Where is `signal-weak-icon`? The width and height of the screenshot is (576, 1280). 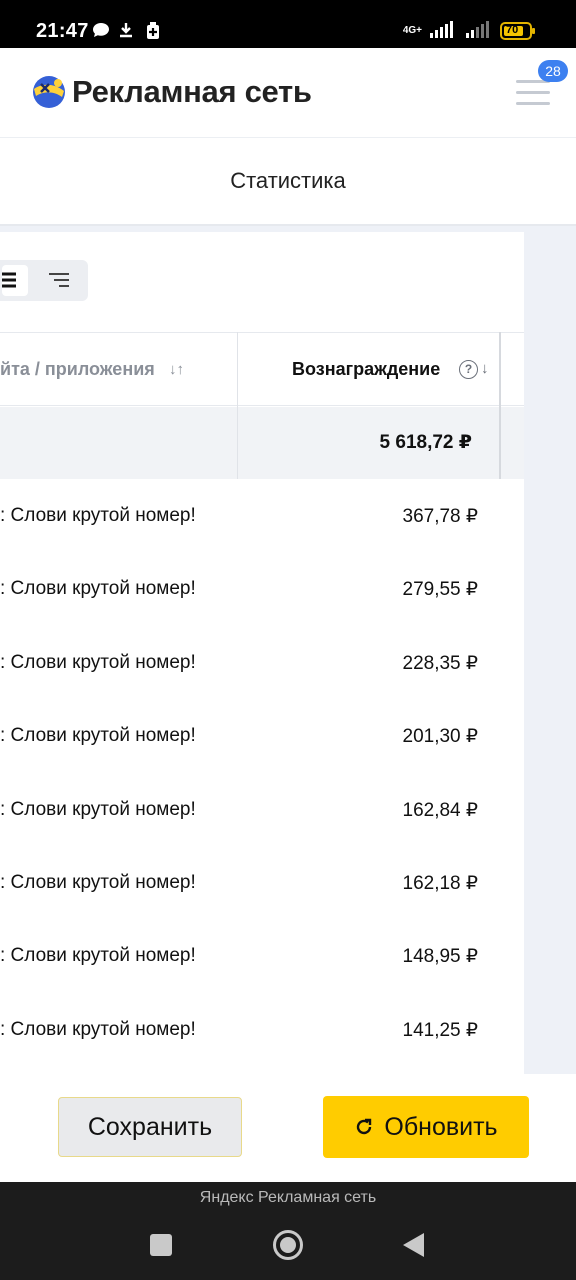
signal-weak-icon is located at coordinates (479, 31).